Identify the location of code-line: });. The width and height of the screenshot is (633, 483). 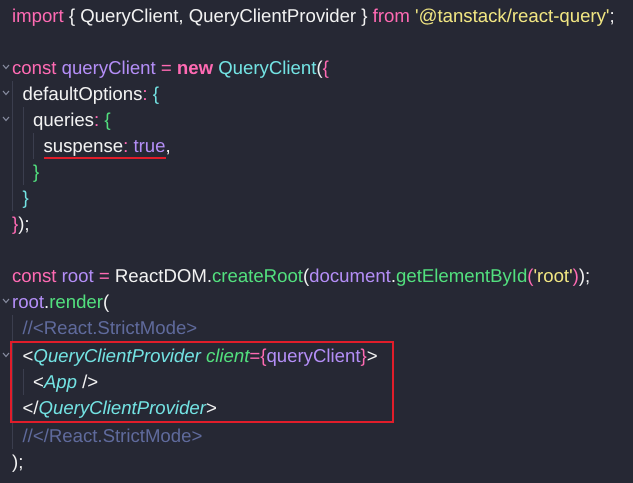
(21, 224).